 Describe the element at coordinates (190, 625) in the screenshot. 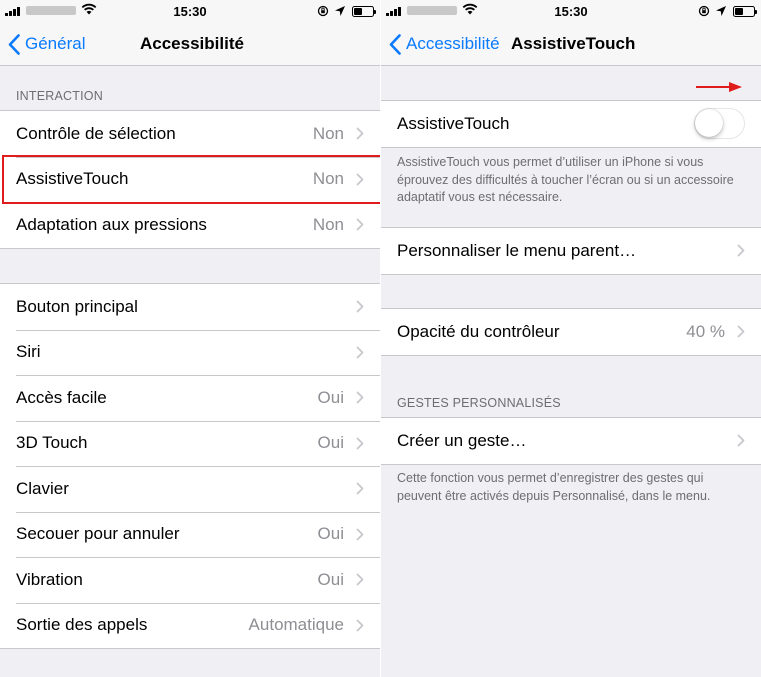

I see `row-call-audio-routing: Sortie des appels Automatique` at that location.